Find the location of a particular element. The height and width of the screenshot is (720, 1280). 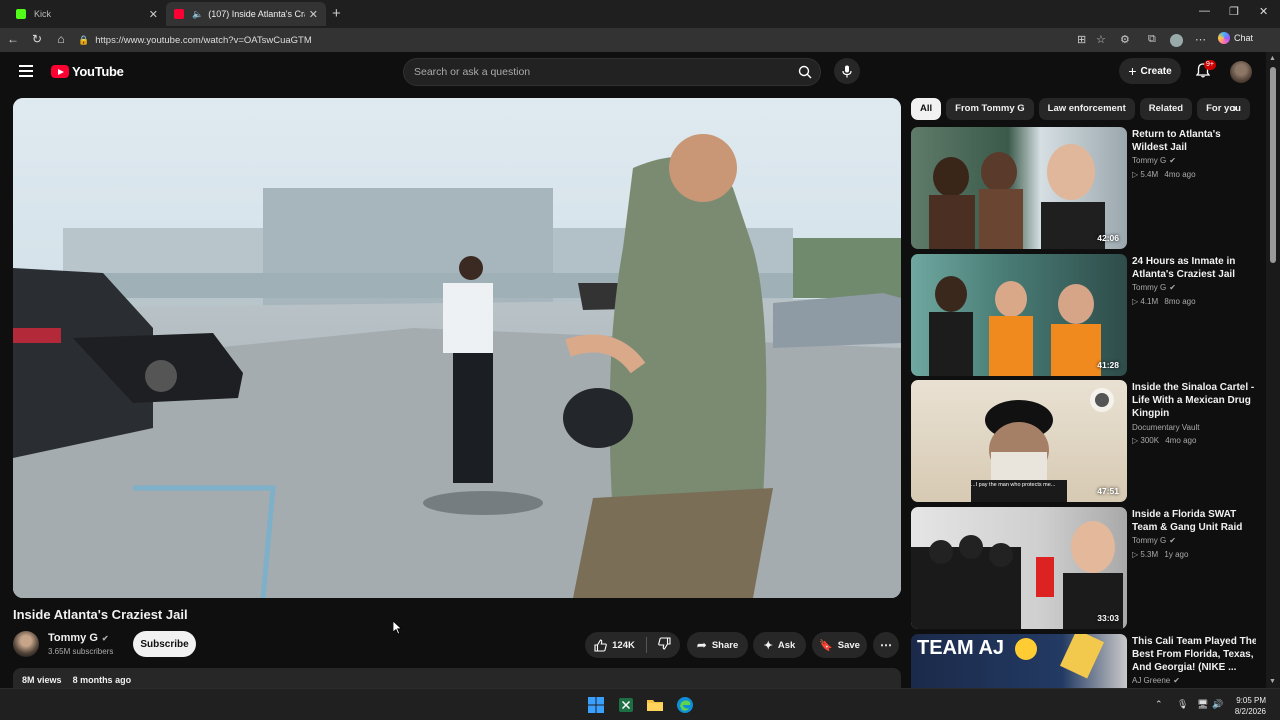

edge-icon is located at coordinates (685, 705).